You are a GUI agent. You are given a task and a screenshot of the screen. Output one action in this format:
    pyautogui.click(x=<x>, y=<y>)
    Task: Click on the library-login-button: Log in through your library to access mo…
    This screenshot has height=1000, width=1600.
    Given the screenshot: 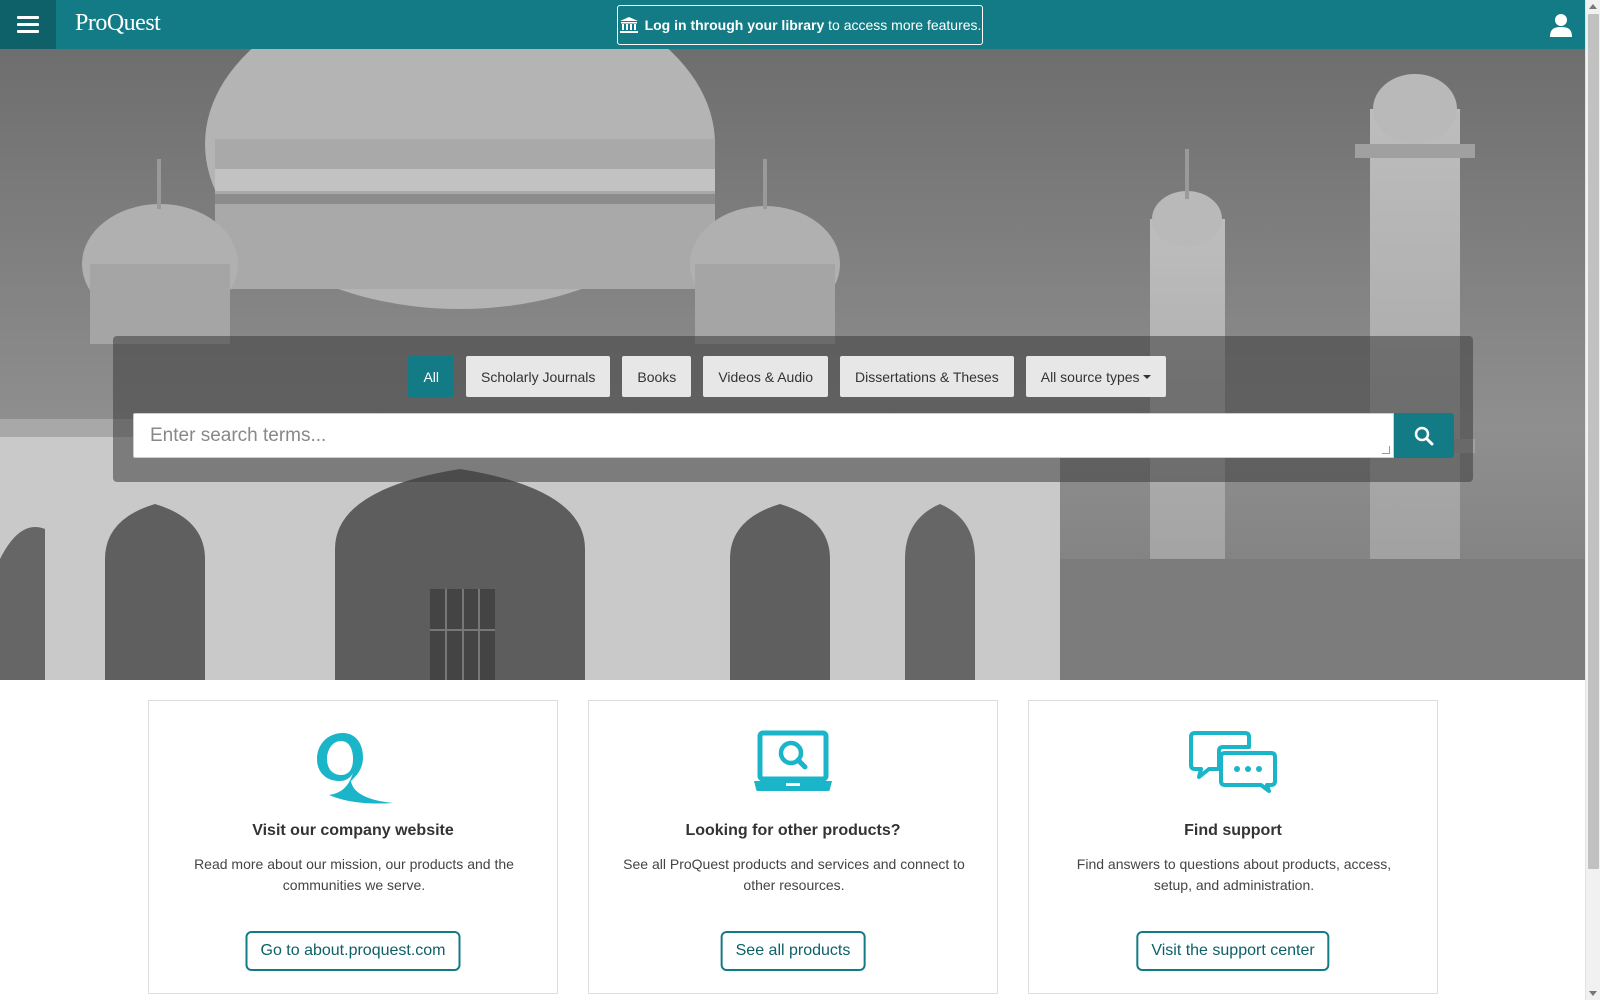 What is the action you would take?
    pyautogui.click(x=800, y=25)
    